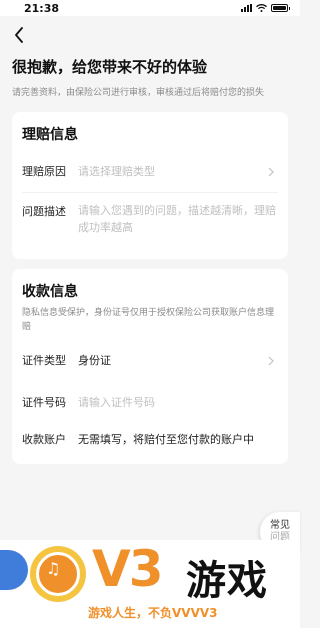 The image size is (320, 628). I want to click on watermark-slogan: 游戏人生，不负VVVV3, so click(153, 613).